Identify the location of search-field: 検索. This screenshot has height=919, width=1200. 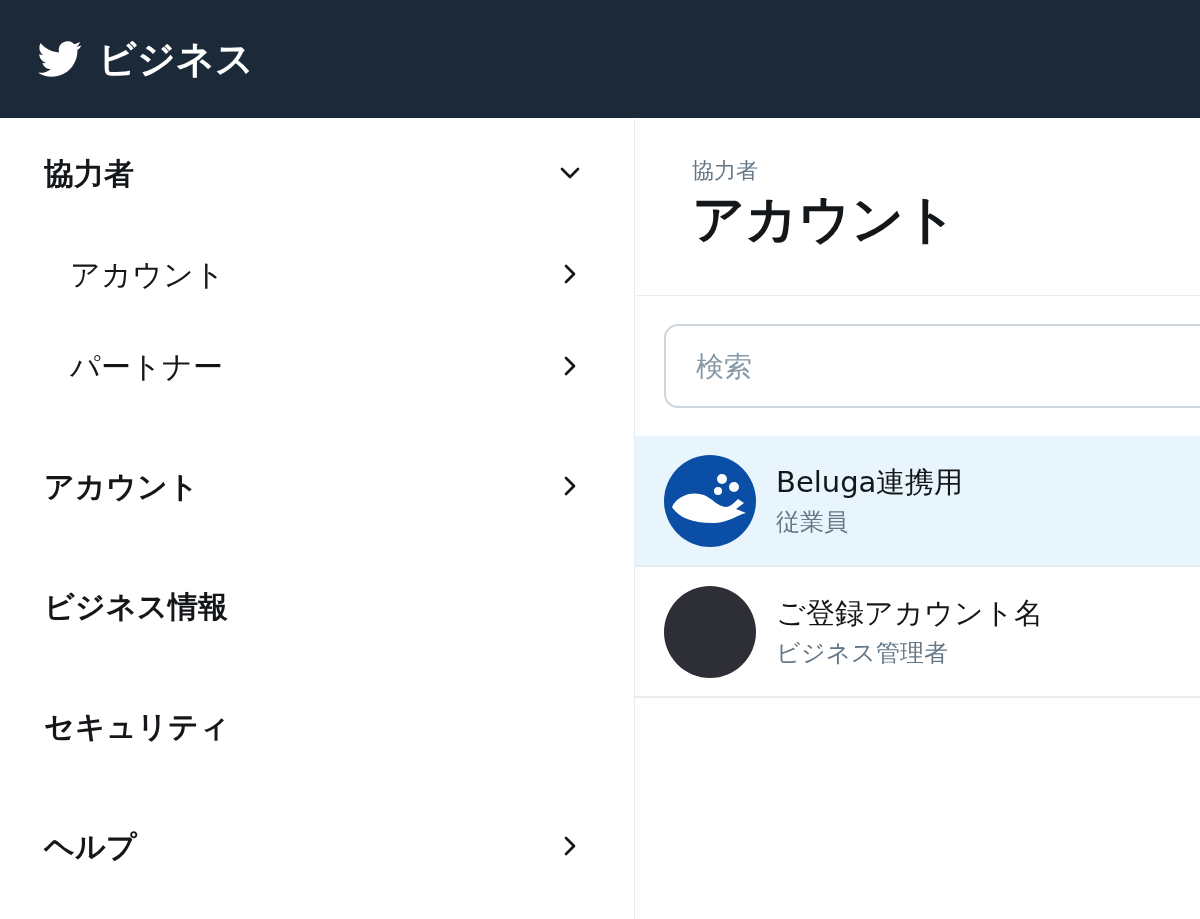
(932, 366).